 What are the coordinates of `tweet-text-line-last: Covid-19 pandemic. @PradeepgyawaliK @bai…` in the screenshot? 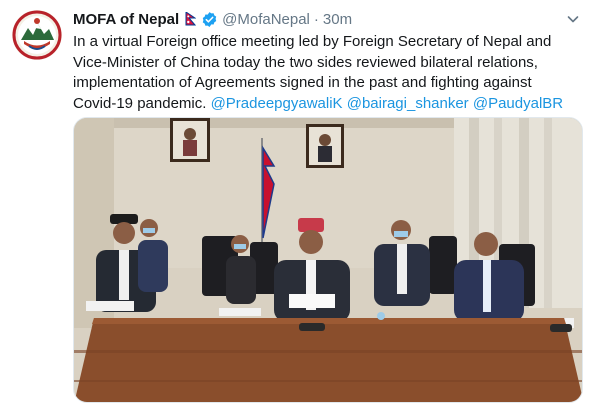 It's located at (329, 104).